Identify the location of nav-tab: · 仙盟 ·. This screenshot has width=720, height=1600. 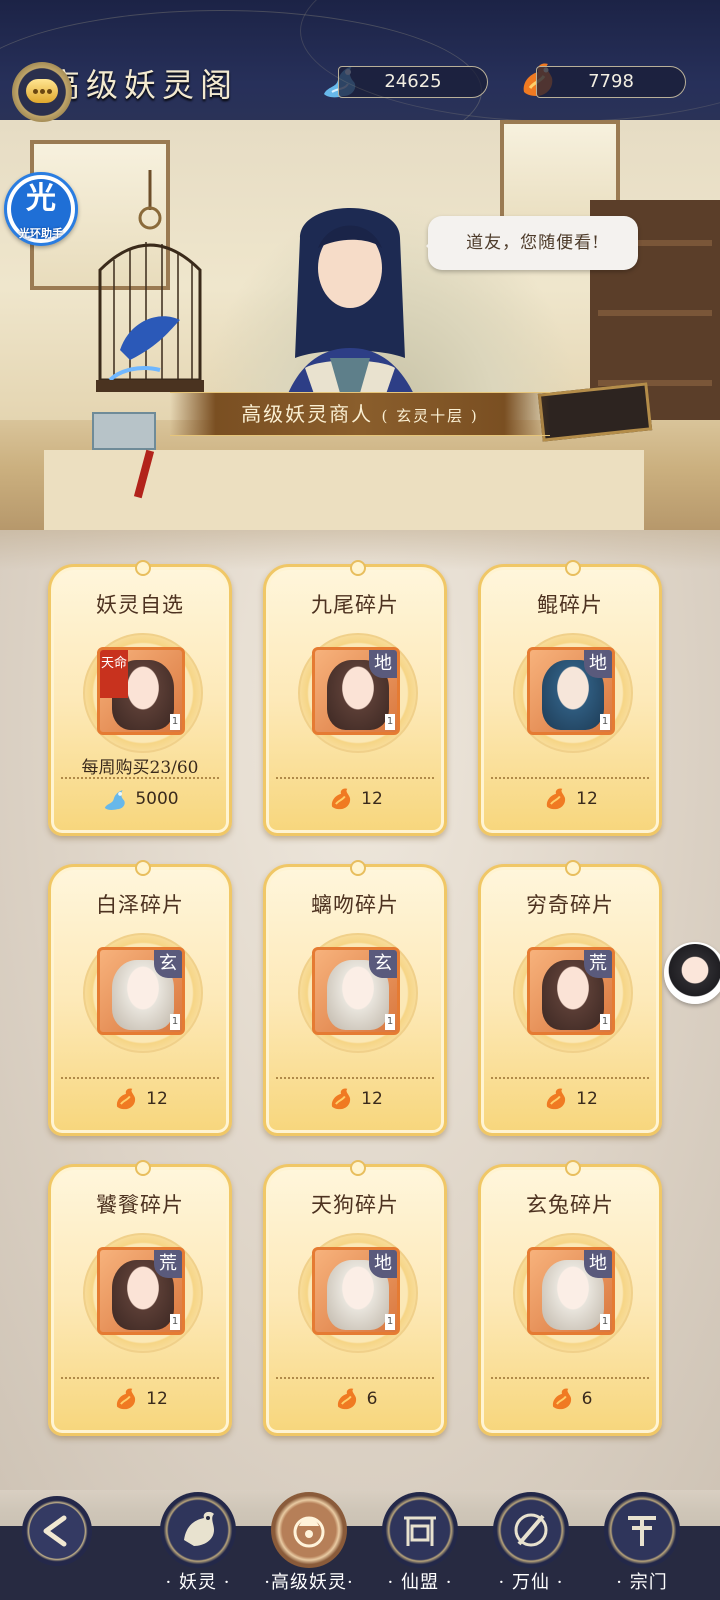
(420, 1545).